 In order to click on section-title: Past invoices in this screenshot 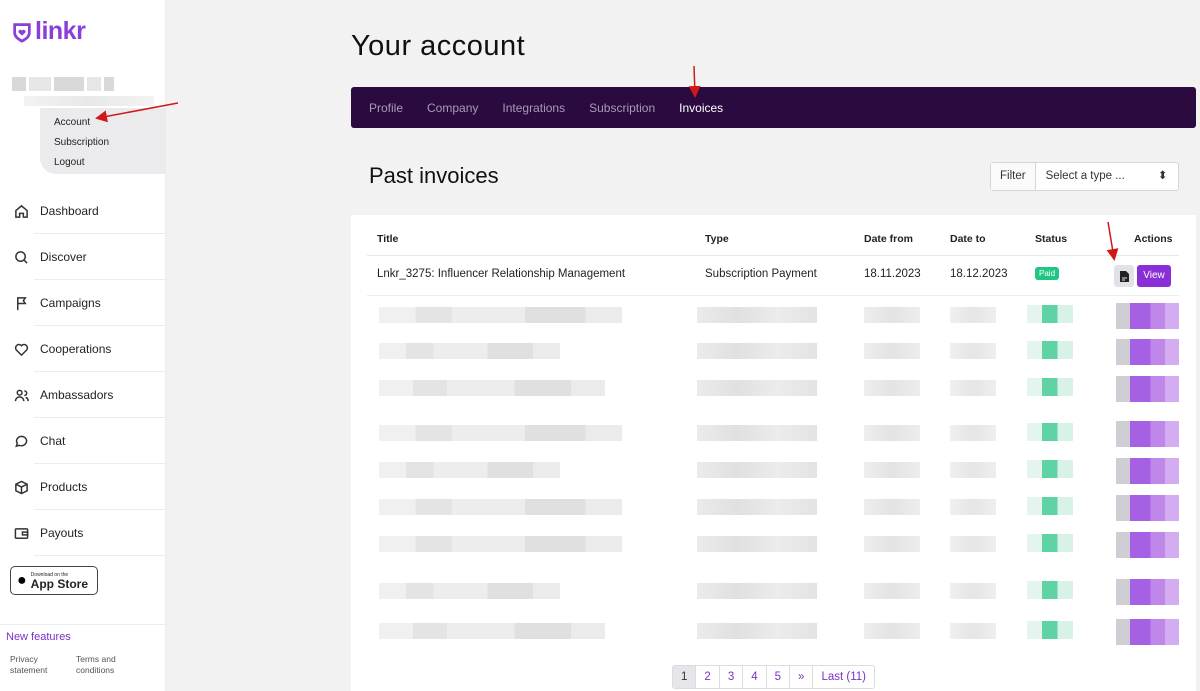, I will do `click(434, 175)`.